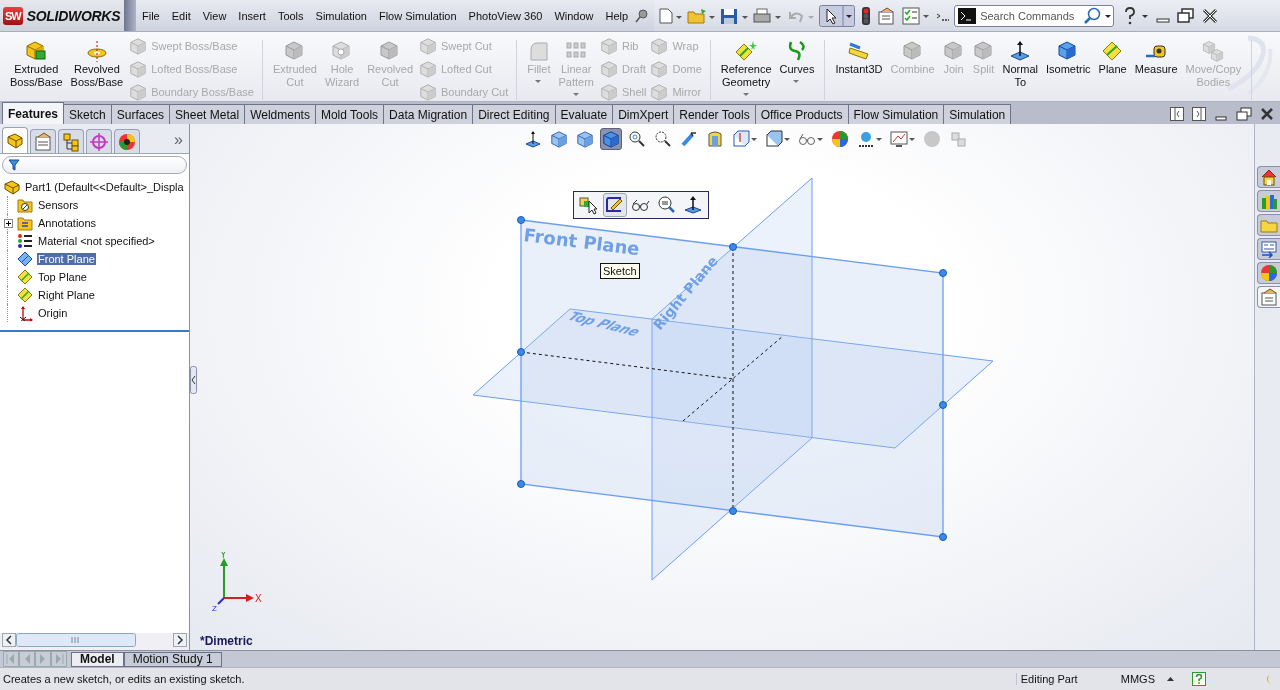 This screenshot has width=1280, height=690. I want to click on new-document-icon, so click(670, 15).